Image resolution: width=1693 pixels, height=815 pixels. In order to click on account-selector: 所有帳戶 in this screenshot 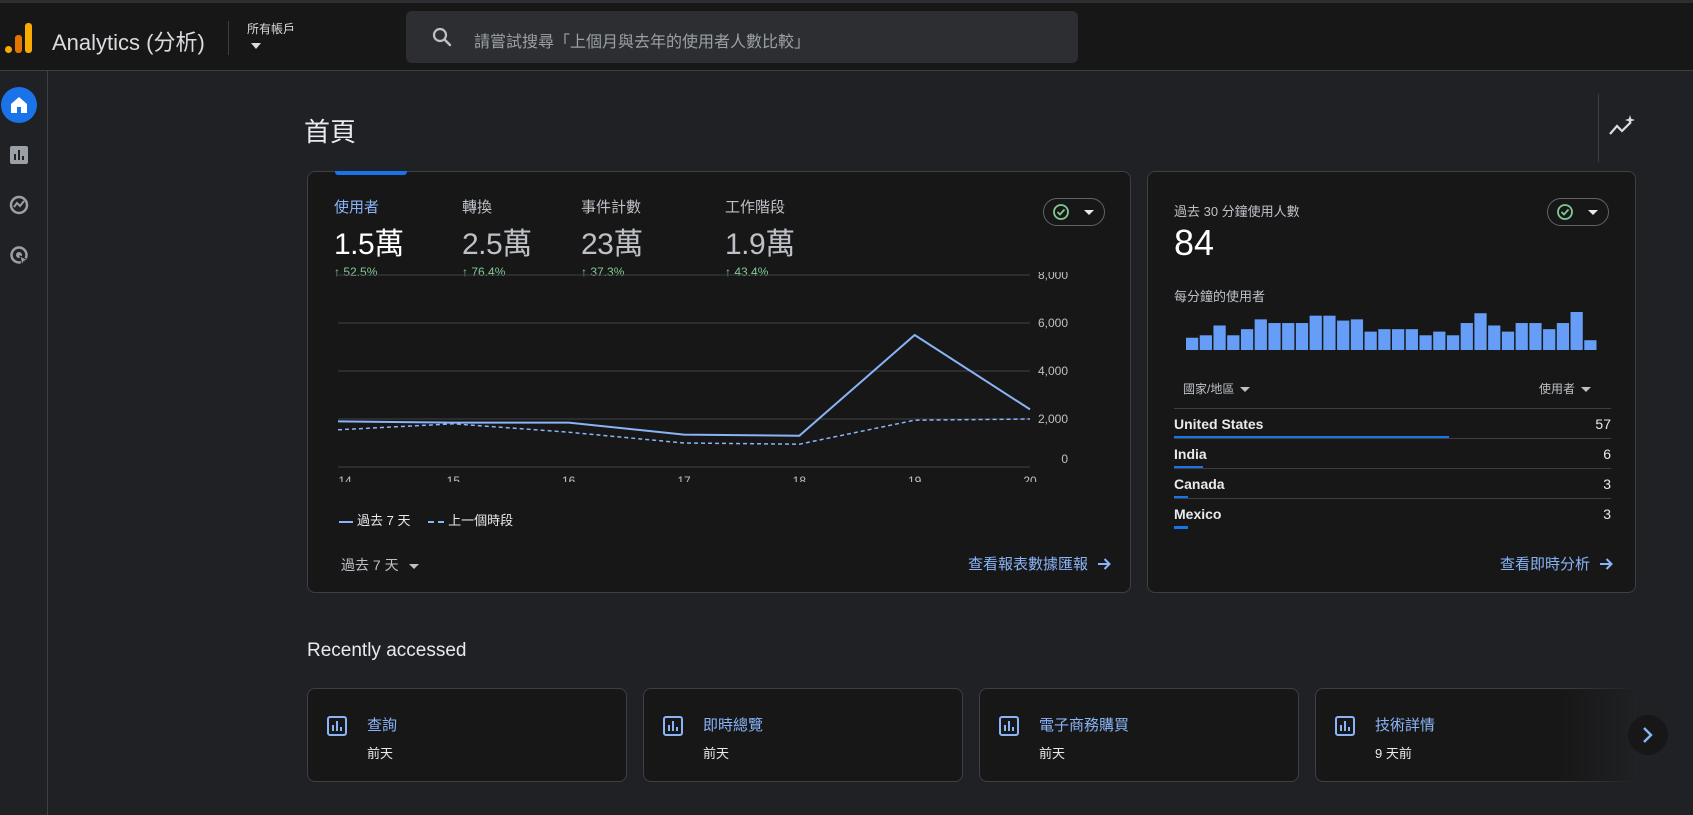, I will do `click(271, 34)`.